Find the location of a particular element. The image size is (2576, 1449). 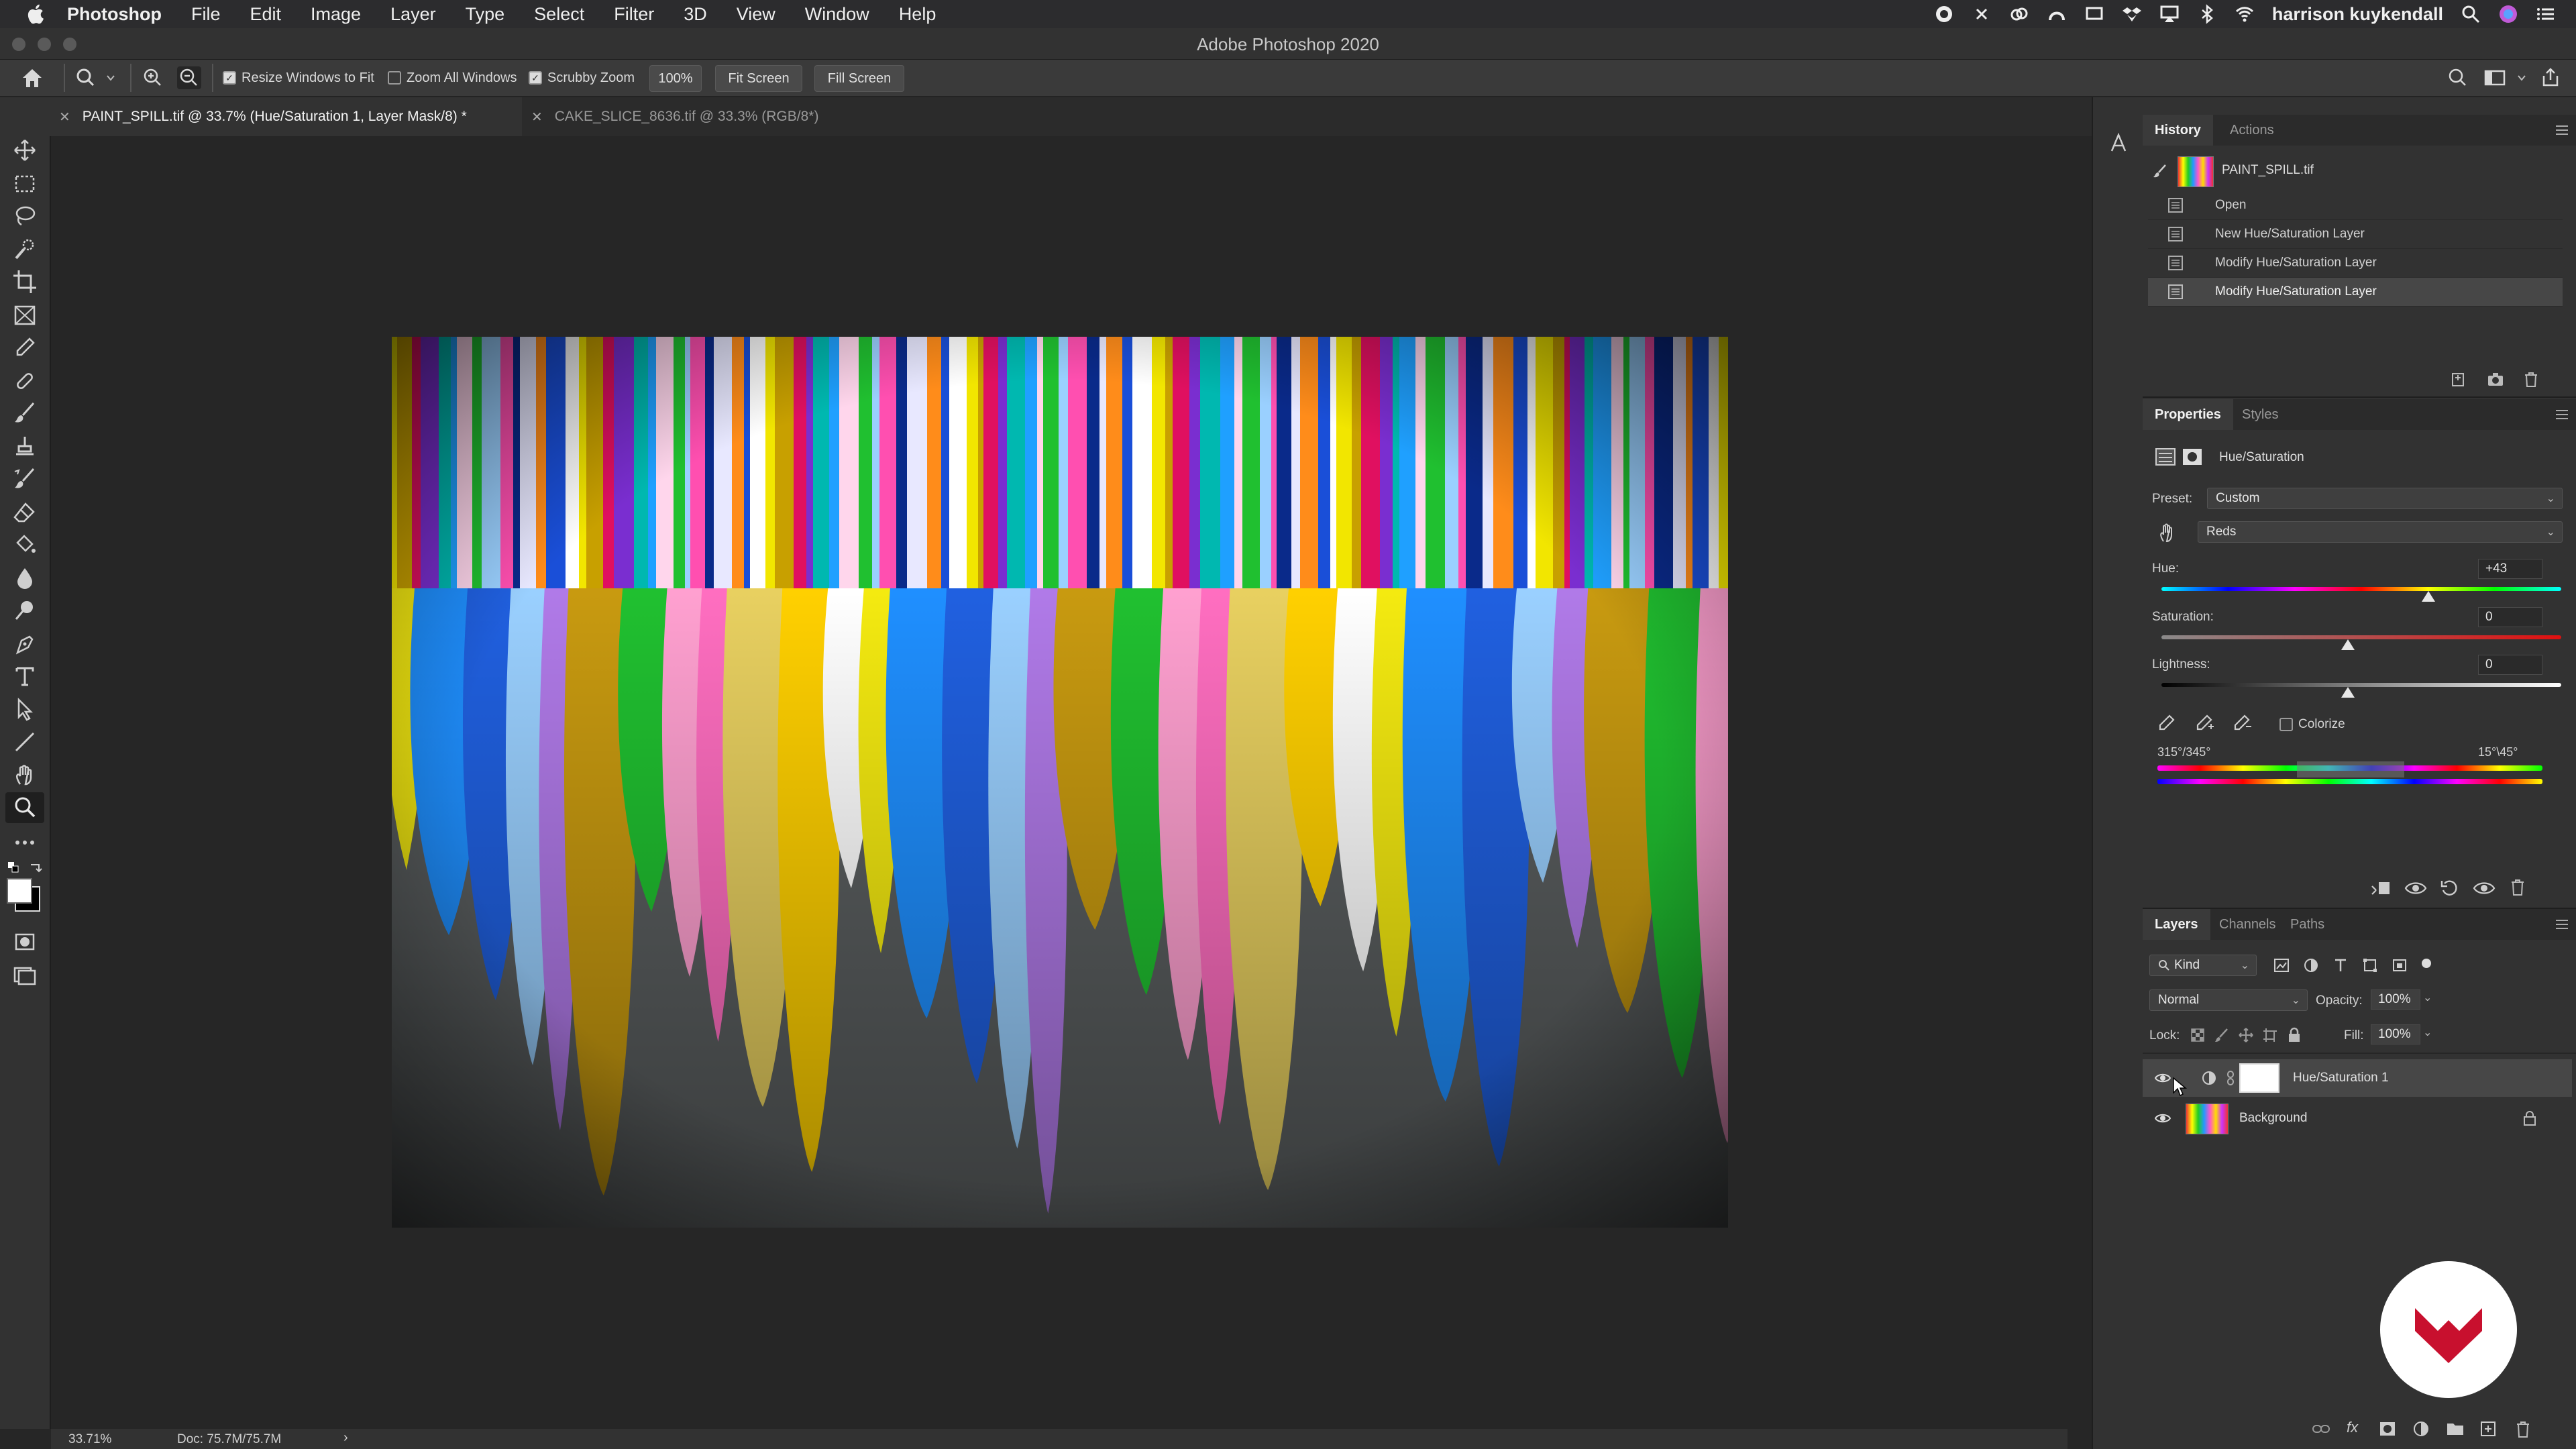

lock-artboard-icon is located at coordinates (2270, 1035).